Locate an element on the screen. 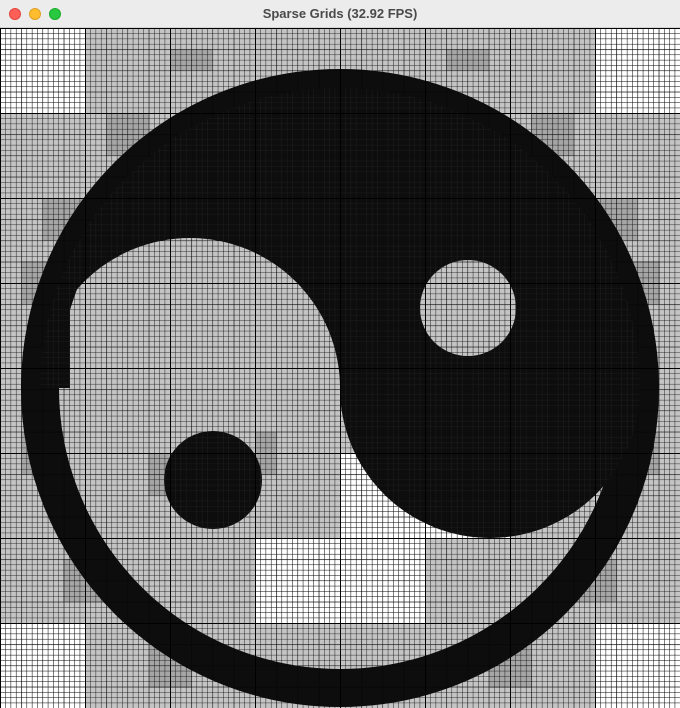 The width and height of the screenshot is (680, 708). window-title: Sparse Grids (32.92 FPS) is located at coordinates (340, 13).